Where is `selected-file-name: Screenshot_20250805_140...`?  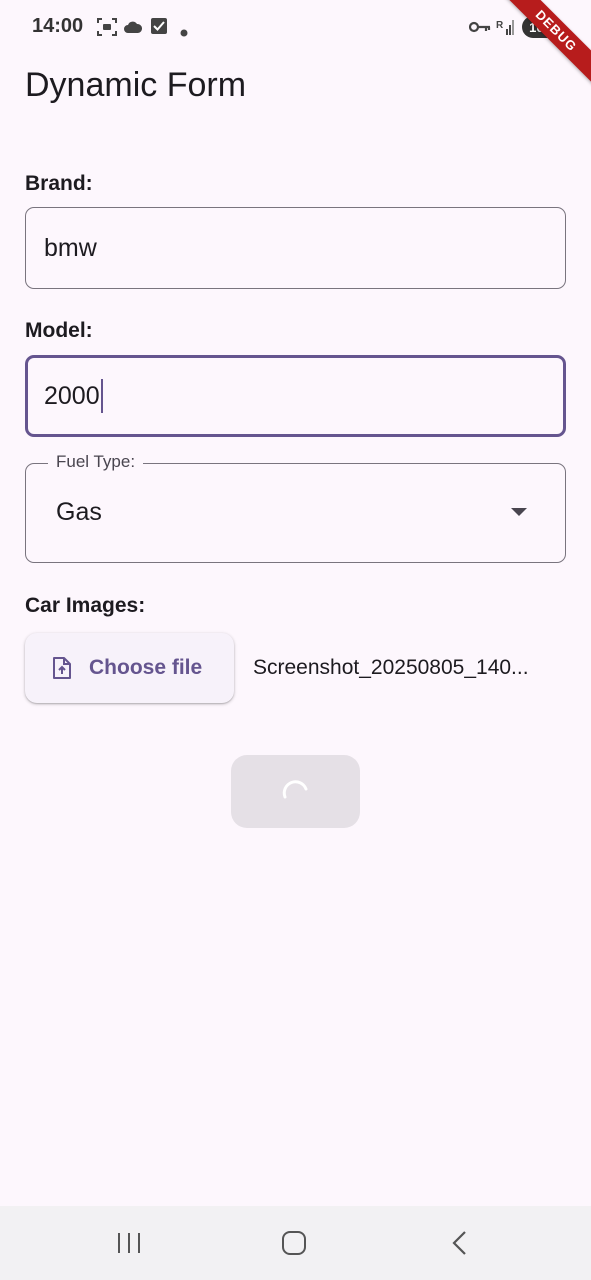 selected-file-name: Screenshot_20250805_140... is located at coordinates (391, 667).